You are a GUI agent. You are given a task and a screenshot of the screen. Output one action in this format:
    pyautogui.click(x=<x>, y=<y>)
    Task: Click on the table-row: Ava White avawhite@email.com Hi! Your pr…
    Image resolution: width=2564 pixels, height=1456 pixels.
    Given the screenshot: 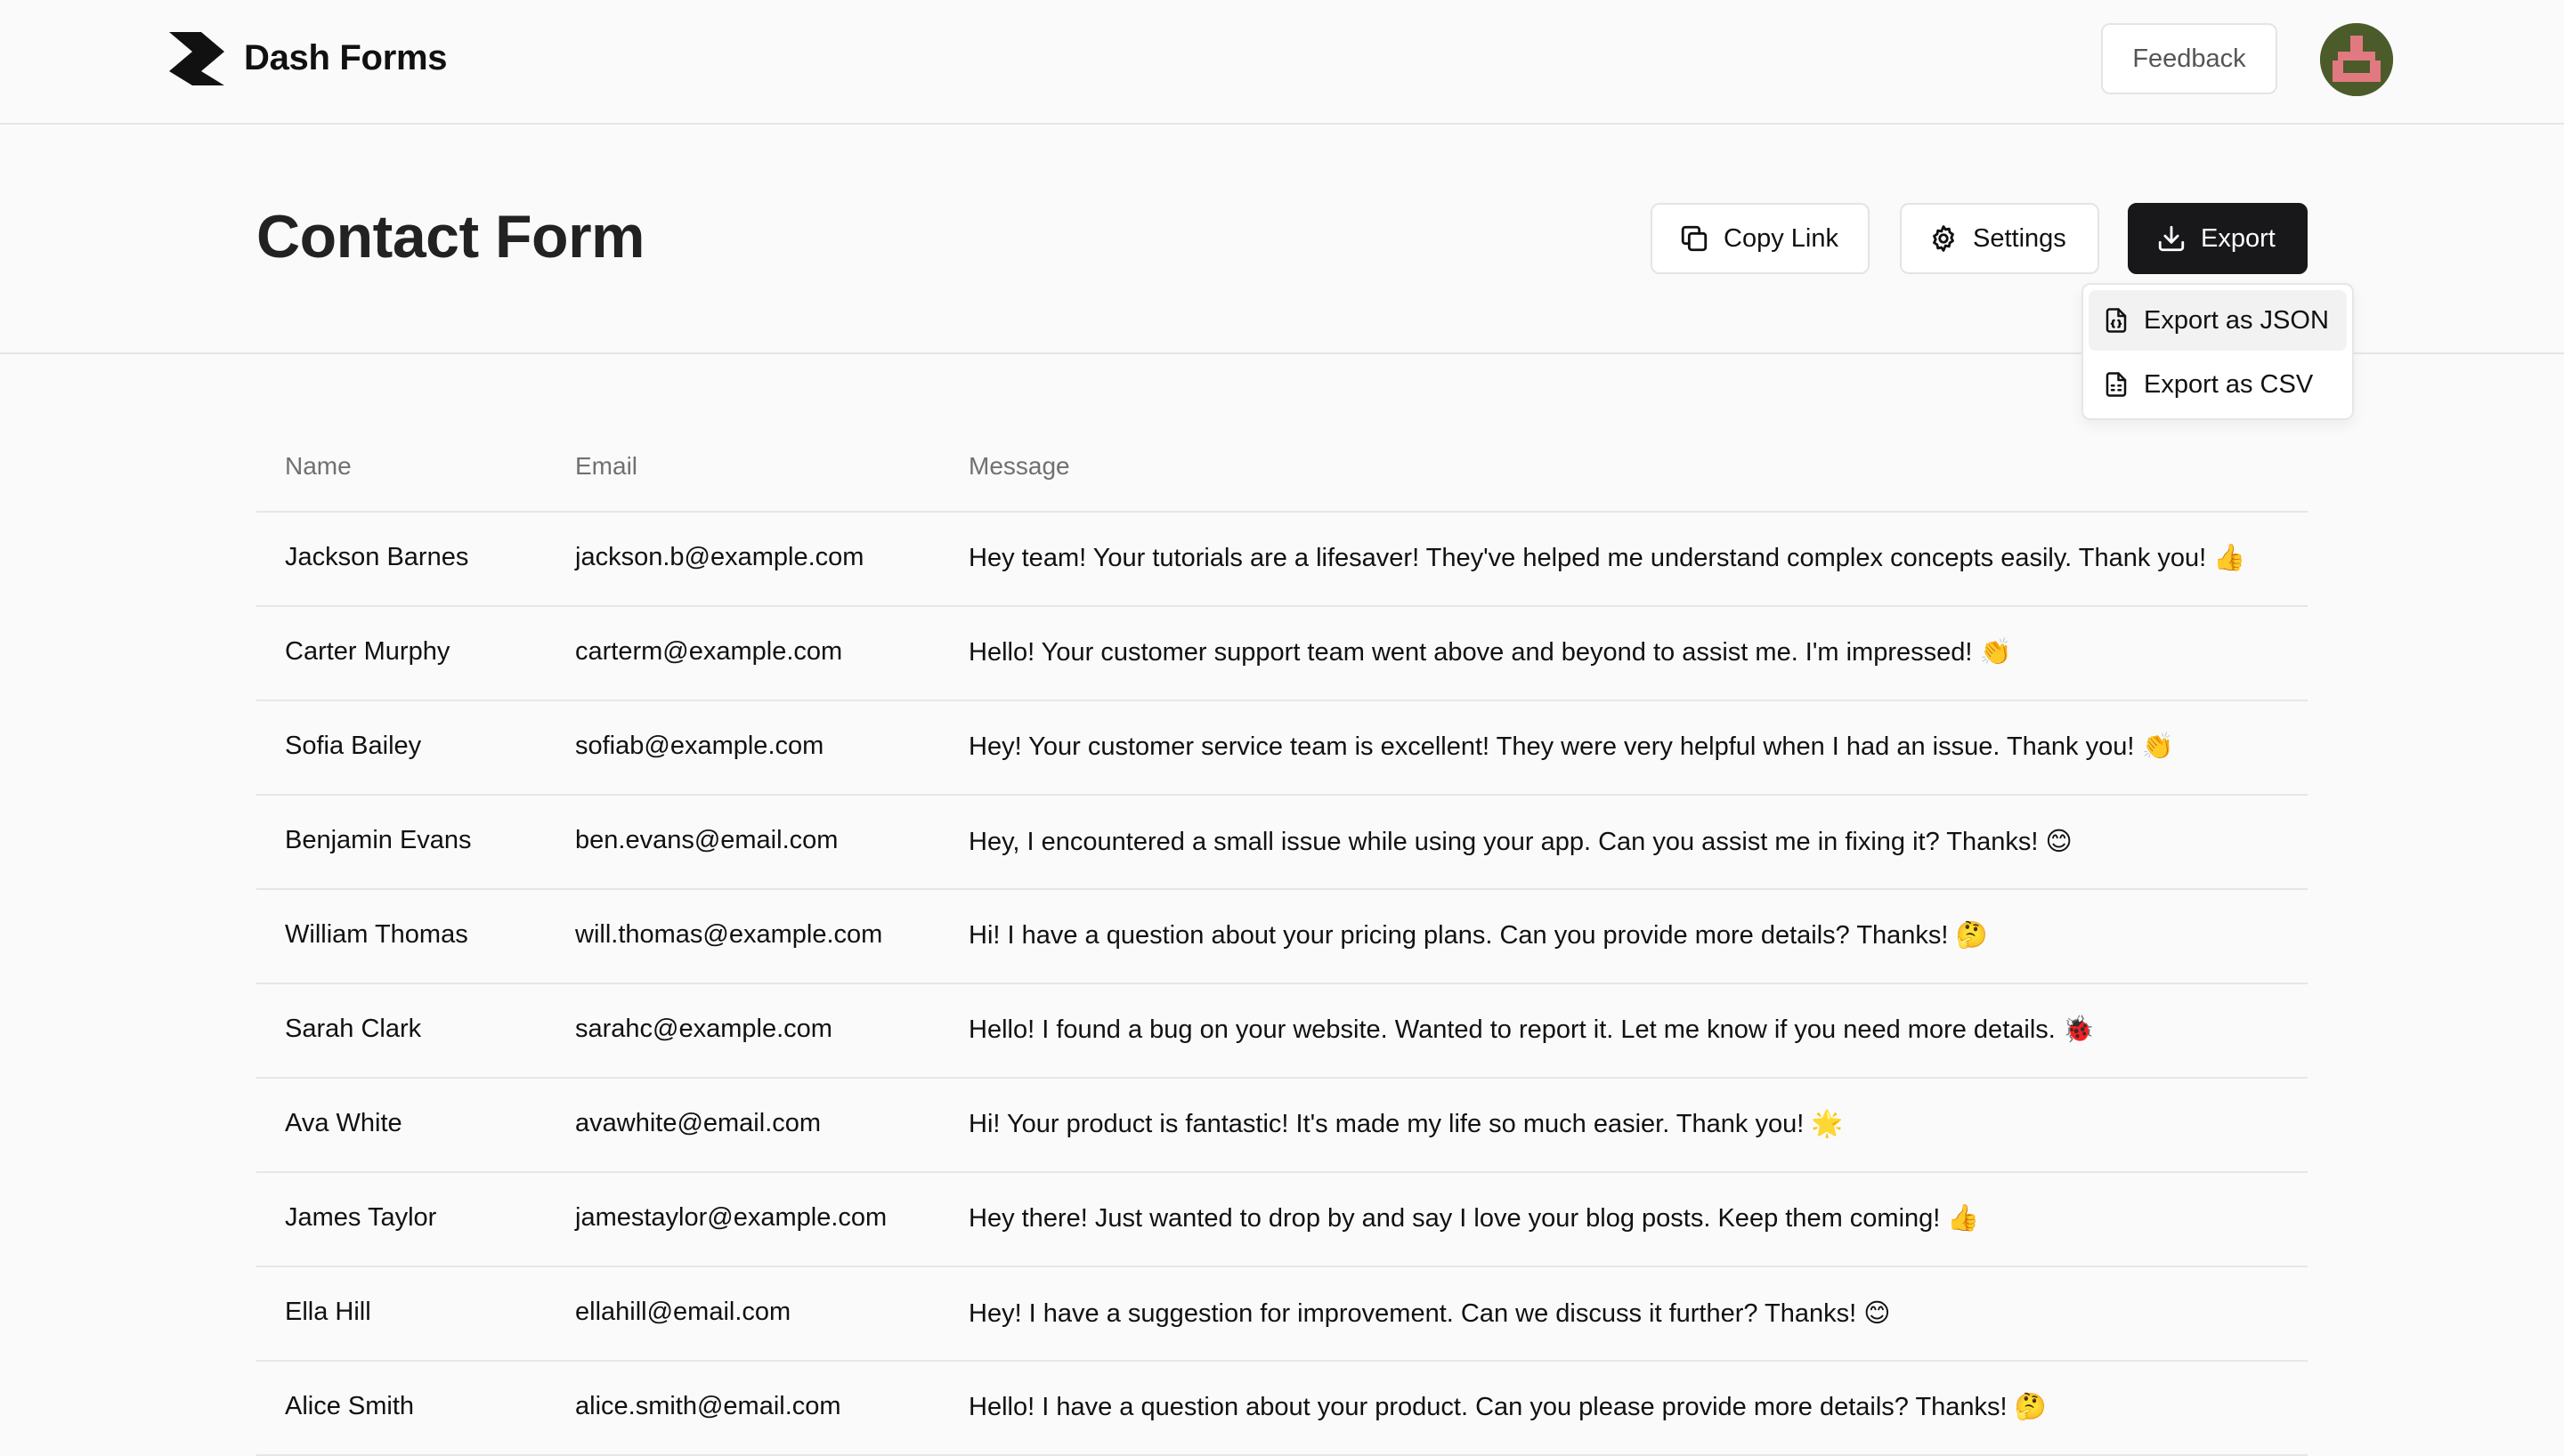 What is the action you would take?
    pyautogui.click(x=1282, y=1126)
    